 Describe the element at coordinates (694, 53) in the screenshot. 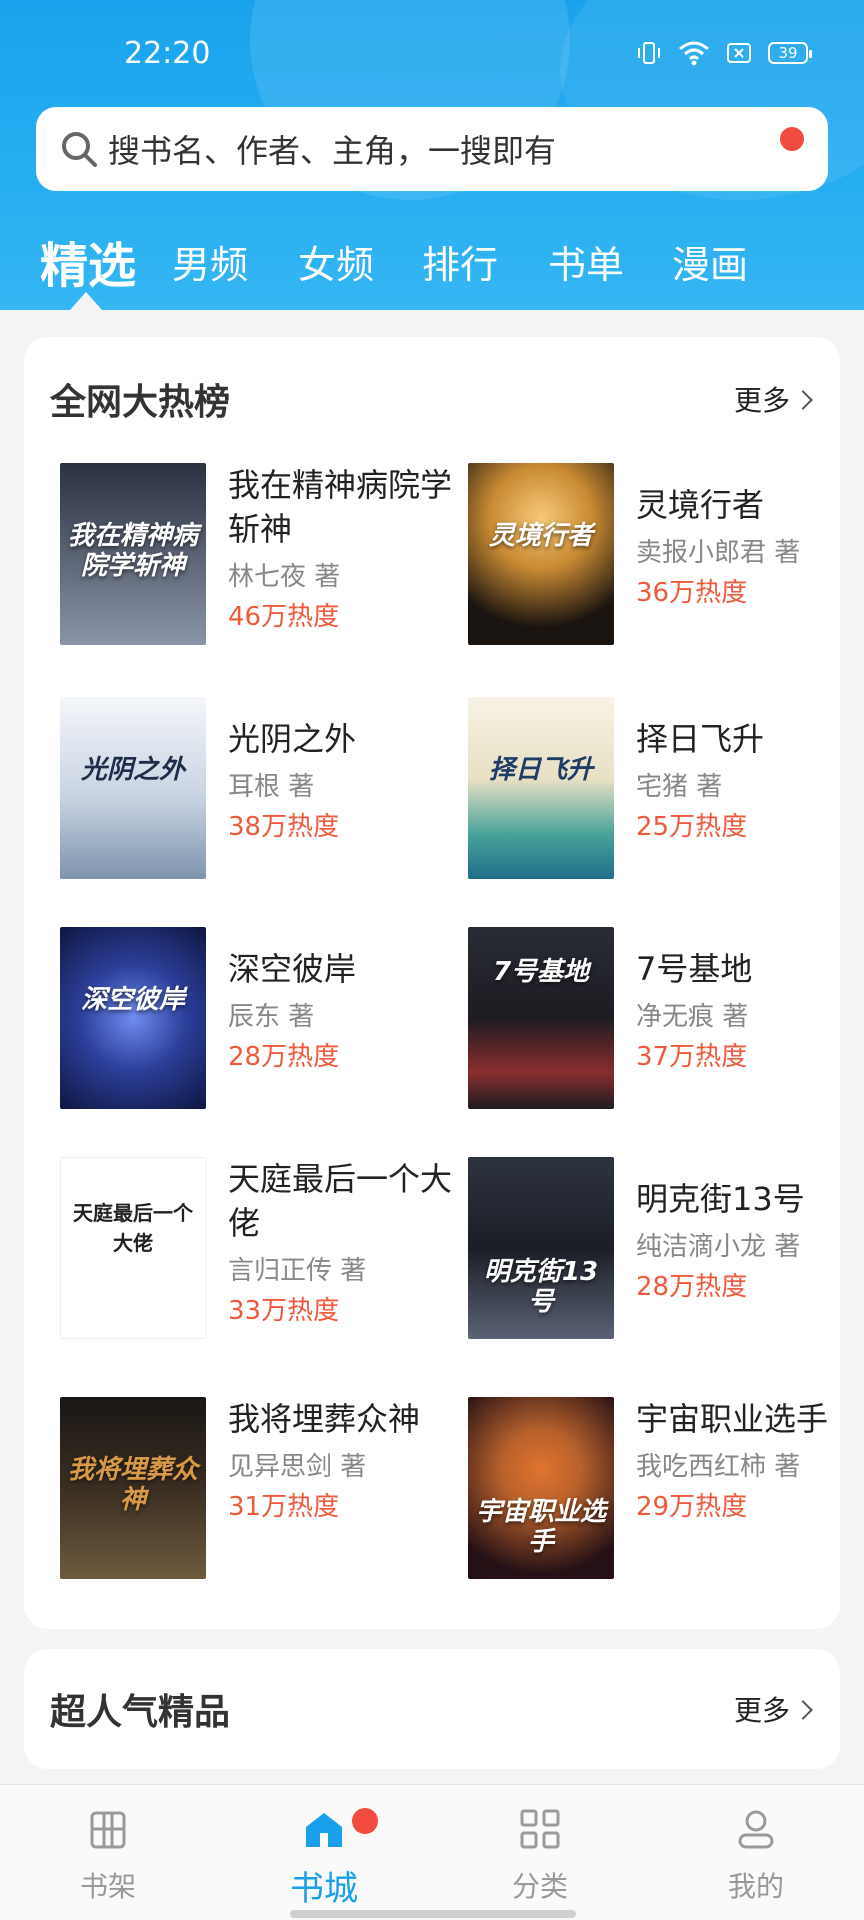

I see `wifi-icon` at that location.